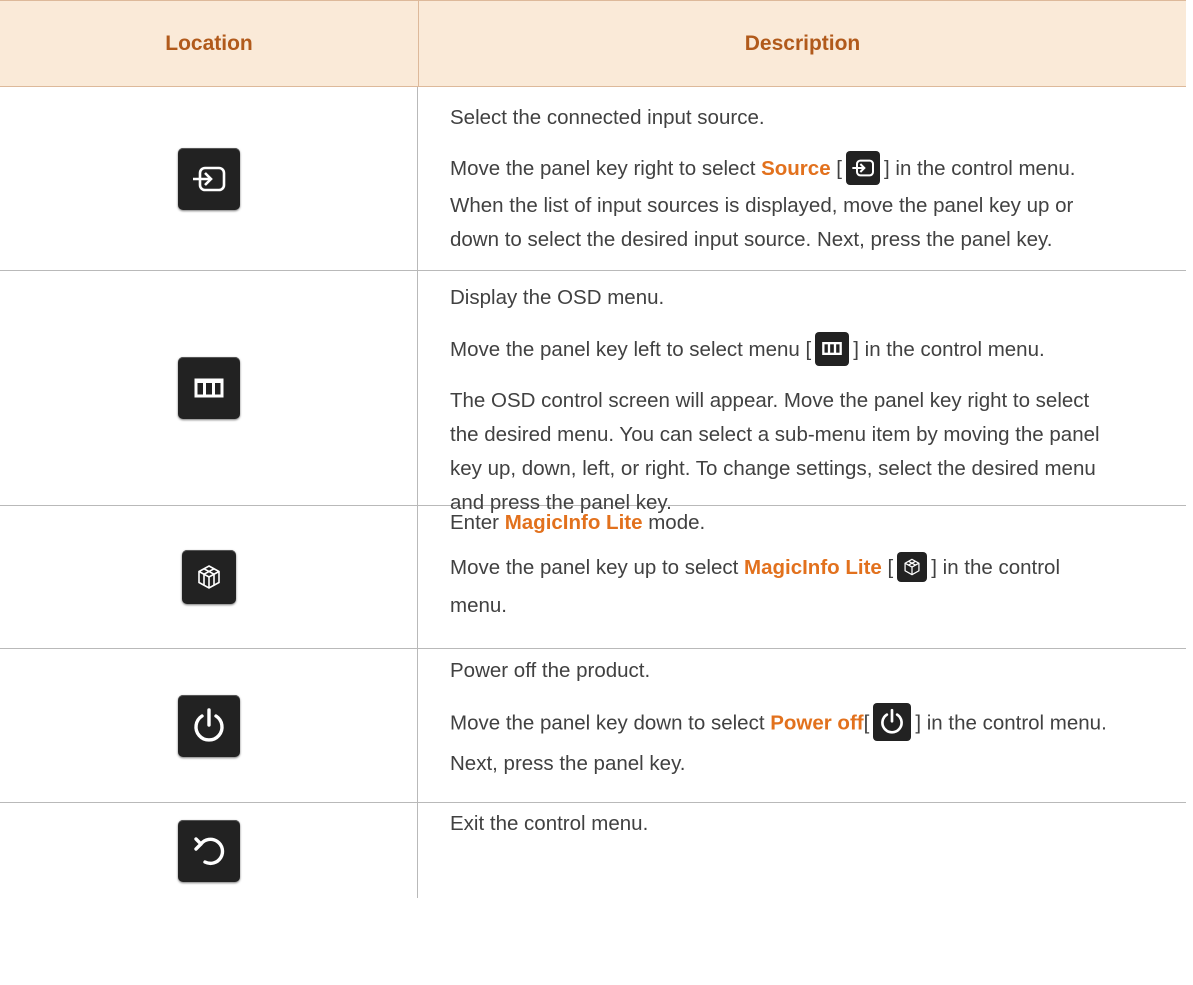 The height and width of the screenshot is (985, 1193). I want to click on desc-line: Select the connected input source., so click(607, 117).